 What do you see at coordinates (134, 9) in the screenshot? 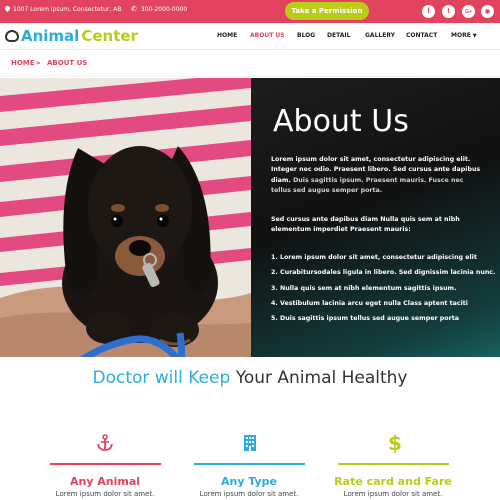
I see `phone-icon: ✆` at bounding box center [134, 9].